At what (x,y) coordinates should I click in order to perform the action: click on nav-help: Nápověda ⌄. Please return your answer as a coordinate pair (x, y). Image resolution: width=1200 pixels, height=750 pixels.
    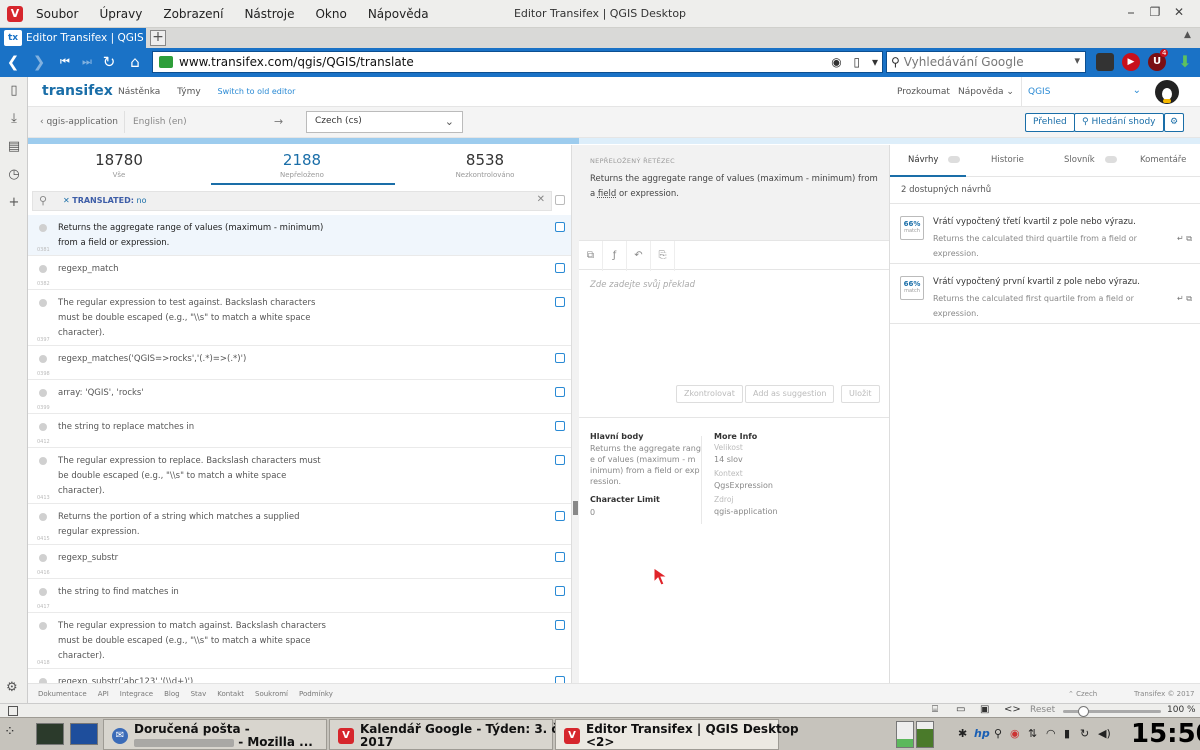
    Looking at the image, I should click on (986, 92).